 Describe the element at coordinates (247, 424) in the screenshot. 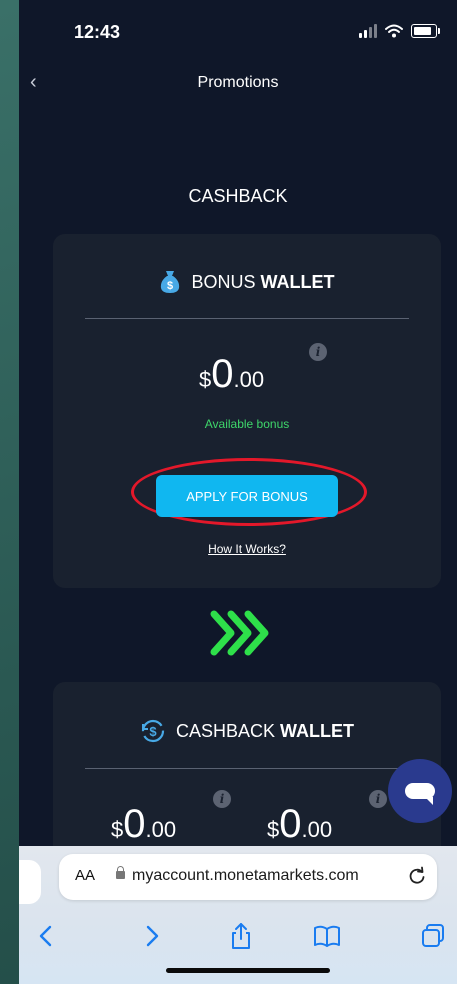

I see `available-bonus-label: Available bonus` at that location.